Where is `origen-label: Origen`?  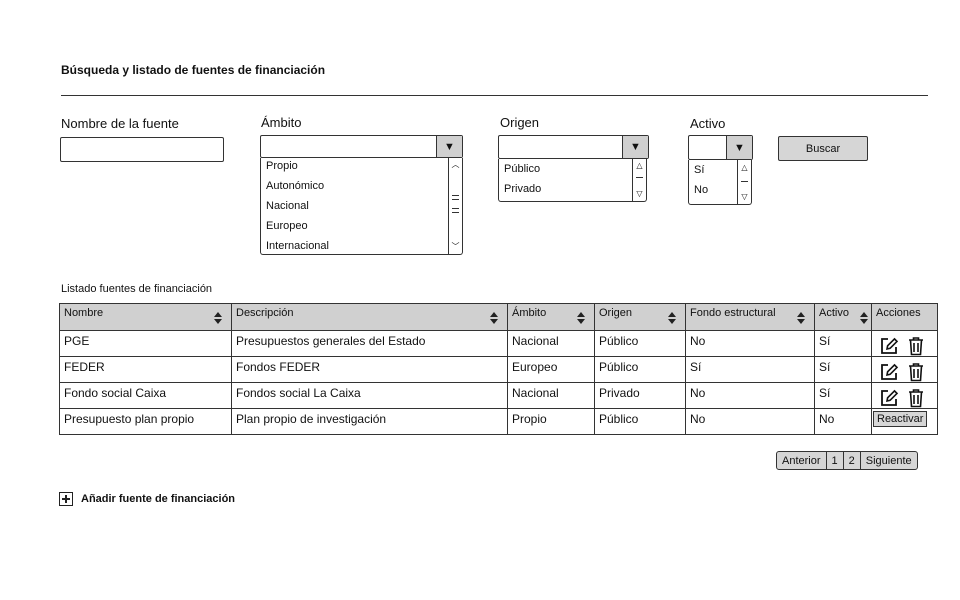 origen-label: Origen is located at coordinates (520, 122).